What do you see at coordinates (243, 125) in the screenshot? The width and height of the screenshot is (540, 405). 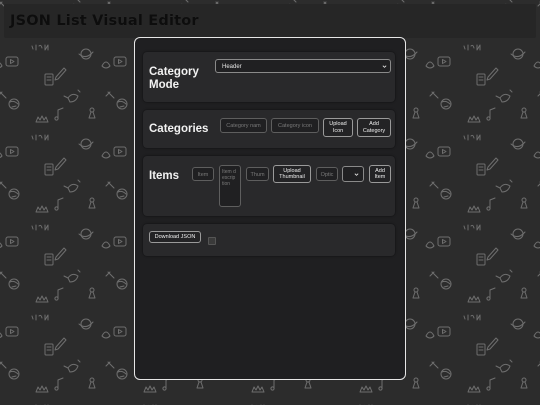 I see `category-name-input: Category nam` at bounding box center [243, 125].